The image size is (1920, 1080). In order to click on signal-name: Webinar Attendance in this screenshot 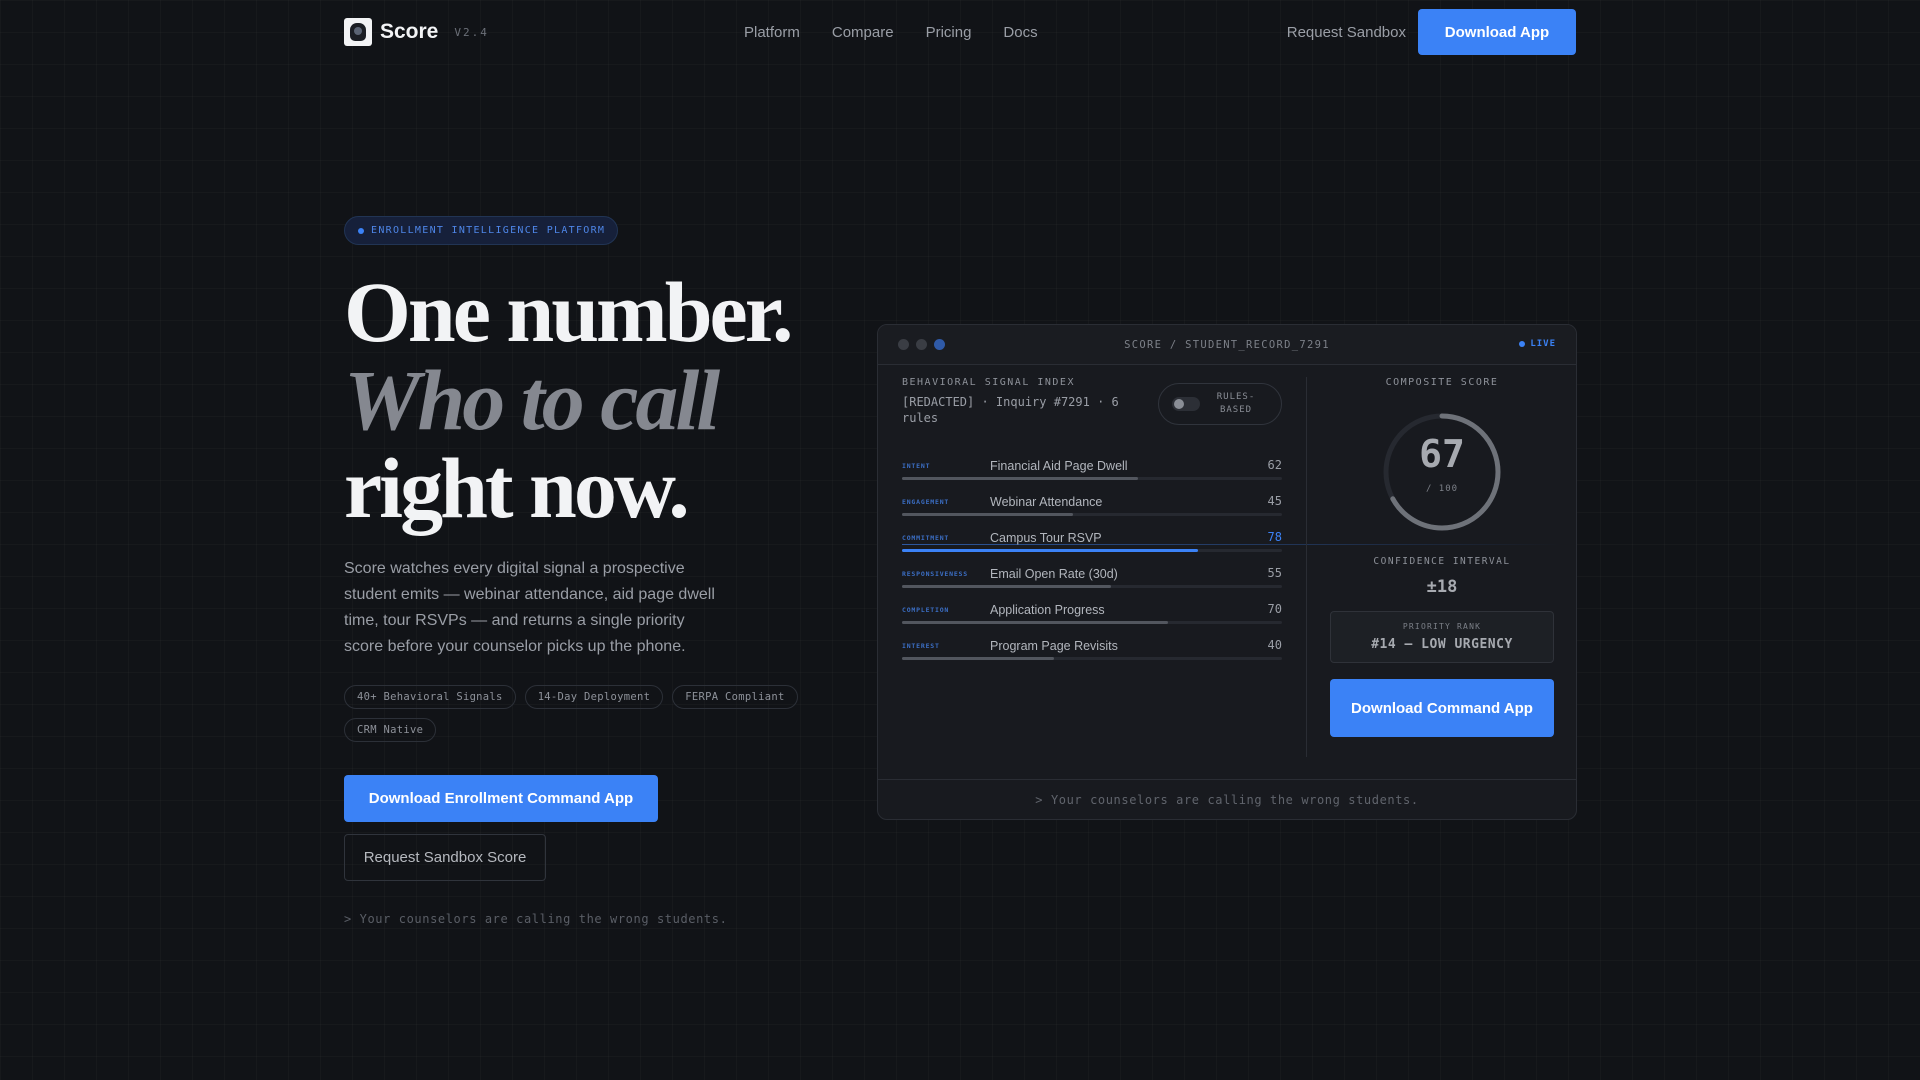, I will do `click(1046, 502)`.